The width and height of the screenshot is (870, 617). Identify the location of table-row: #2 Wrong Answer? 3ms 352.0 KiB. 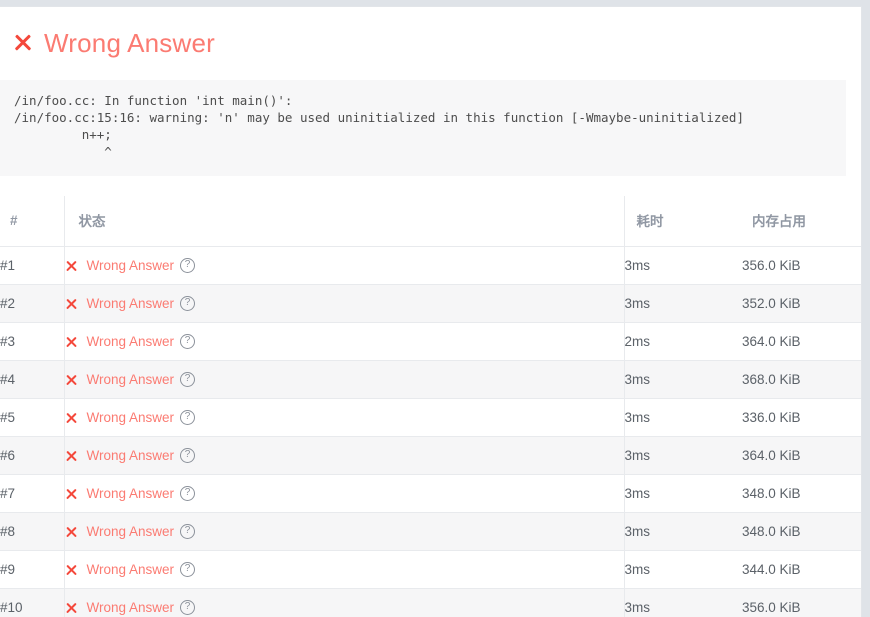
(430, 303).